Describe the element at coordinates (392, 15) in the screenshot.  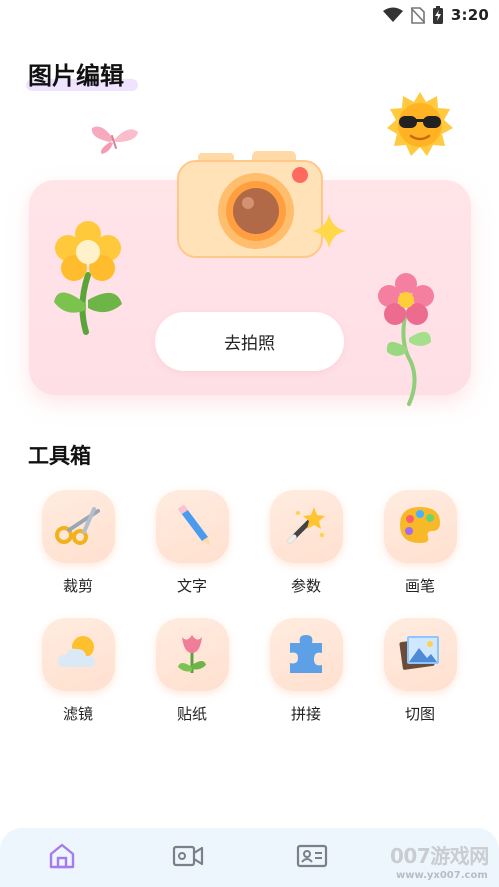
I see `wifi-icon` at that location.